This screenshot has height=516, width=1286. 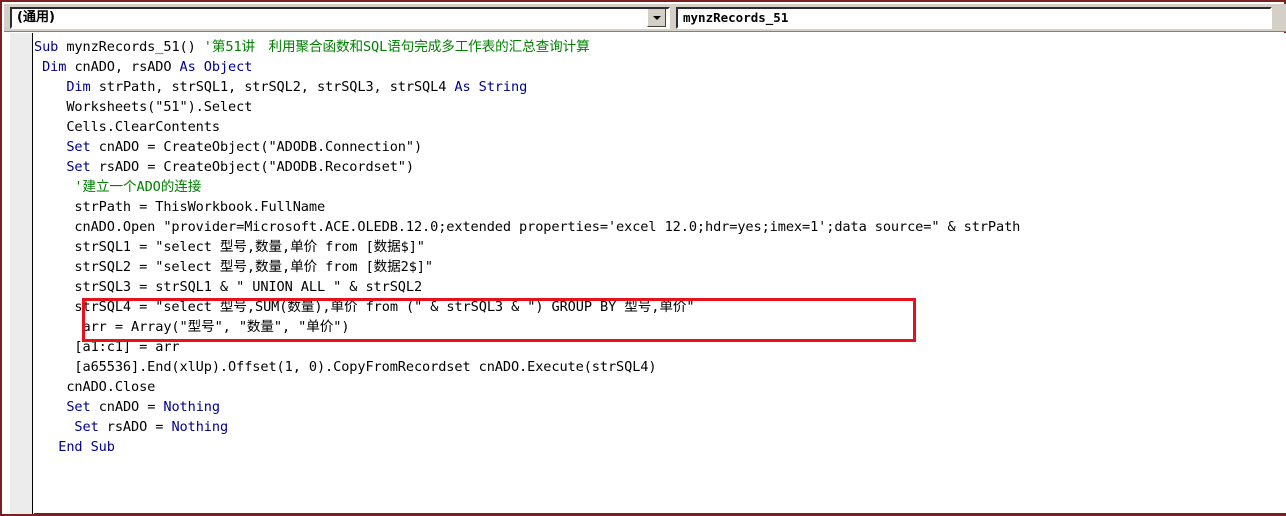 I want to click on code-line: Set rsADO = Nothing, so click(x=660, y=427).